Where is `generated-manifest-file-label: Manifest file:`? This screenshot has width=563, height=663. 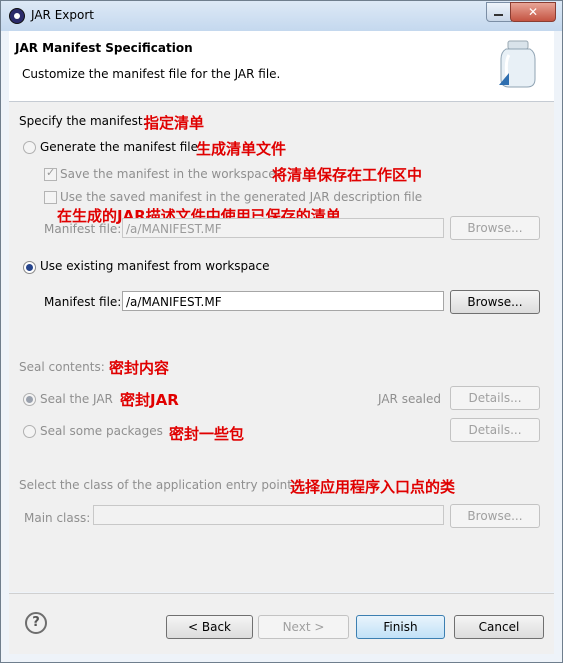
generated-manifest-file-label: Manifest file: is located at coordinates (83, 229).